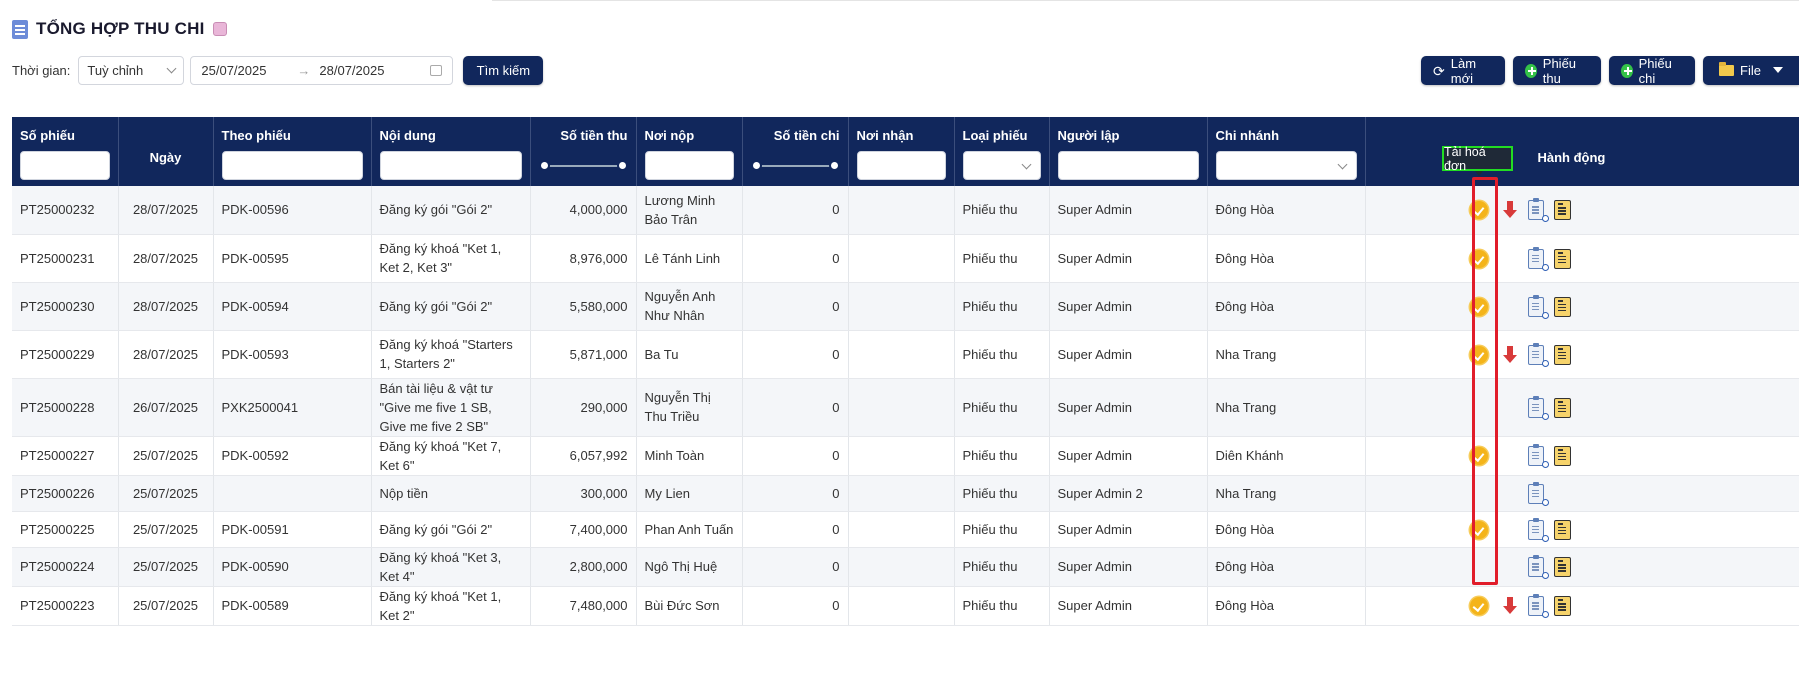 The width and height of the screenshot is (1799, 680). What do you see at coordinates (65, 133) in the screenshot?
I see `col-header-so-phieu: Số phiếu` at bounding box center [65, 133].